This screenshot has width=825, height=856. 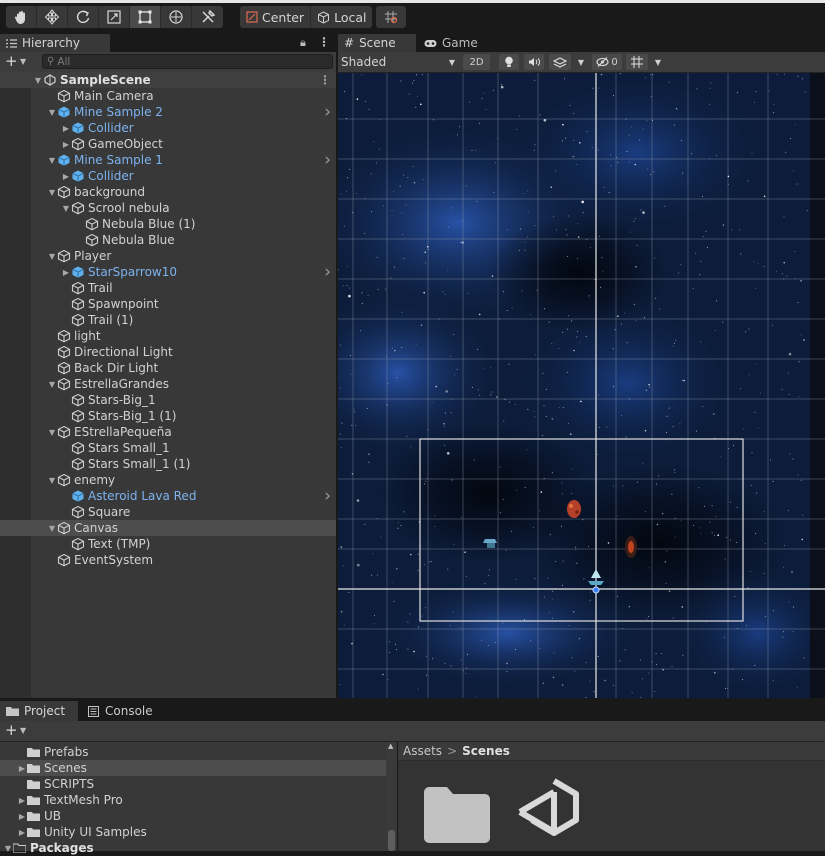 I want to click on hierarchy-item-spawnpoint: Spawnpoint, so click(x=168, y=304).